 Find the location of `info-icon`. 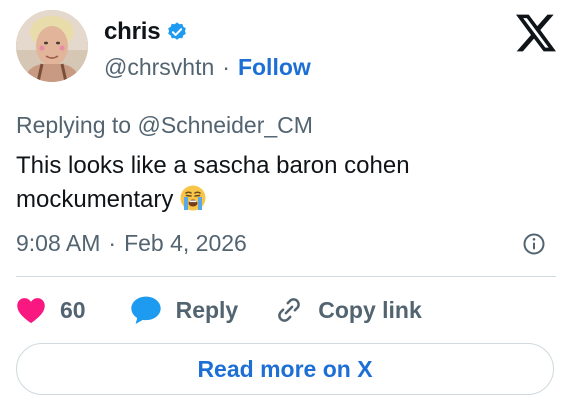

info-icon is located at coordinates (534, 244).